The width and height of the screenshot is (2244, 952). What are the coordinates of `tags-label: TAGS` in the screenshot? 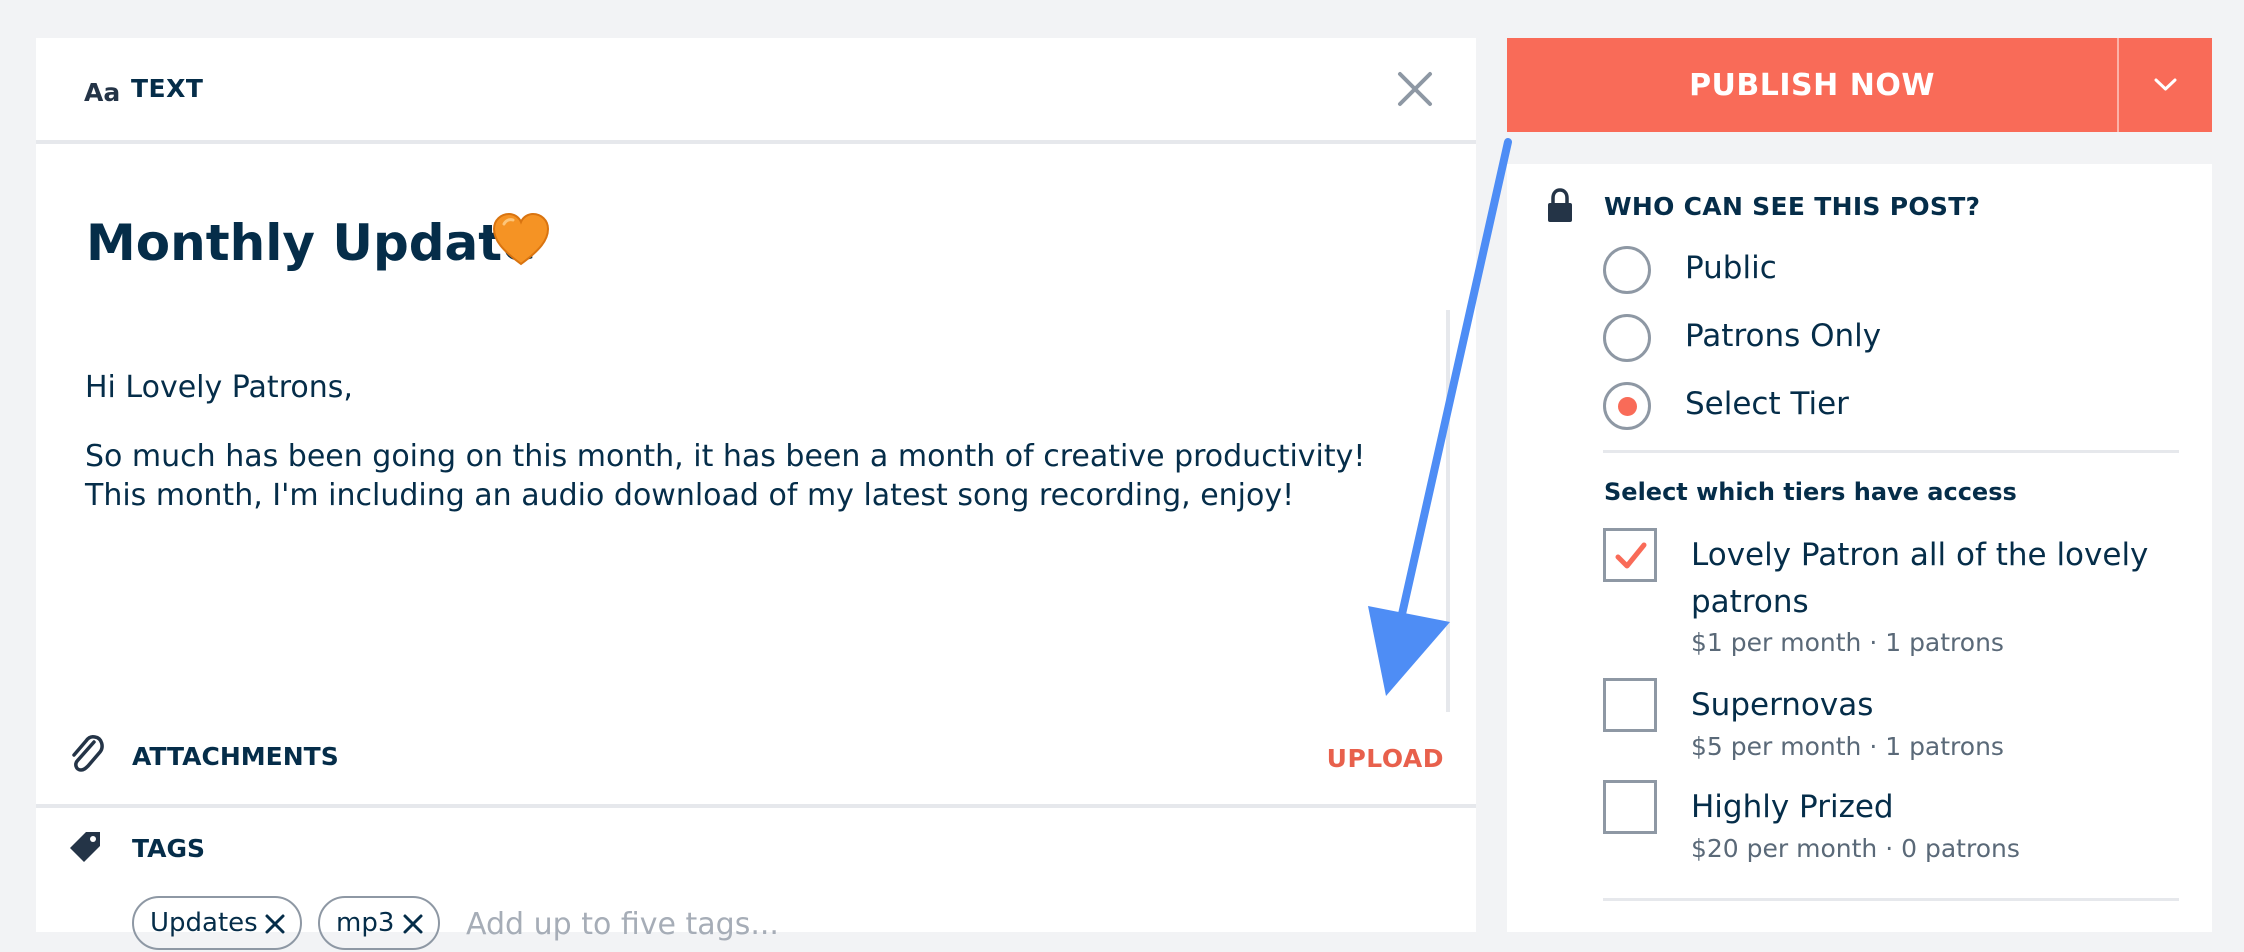 It's located at (168, 848).